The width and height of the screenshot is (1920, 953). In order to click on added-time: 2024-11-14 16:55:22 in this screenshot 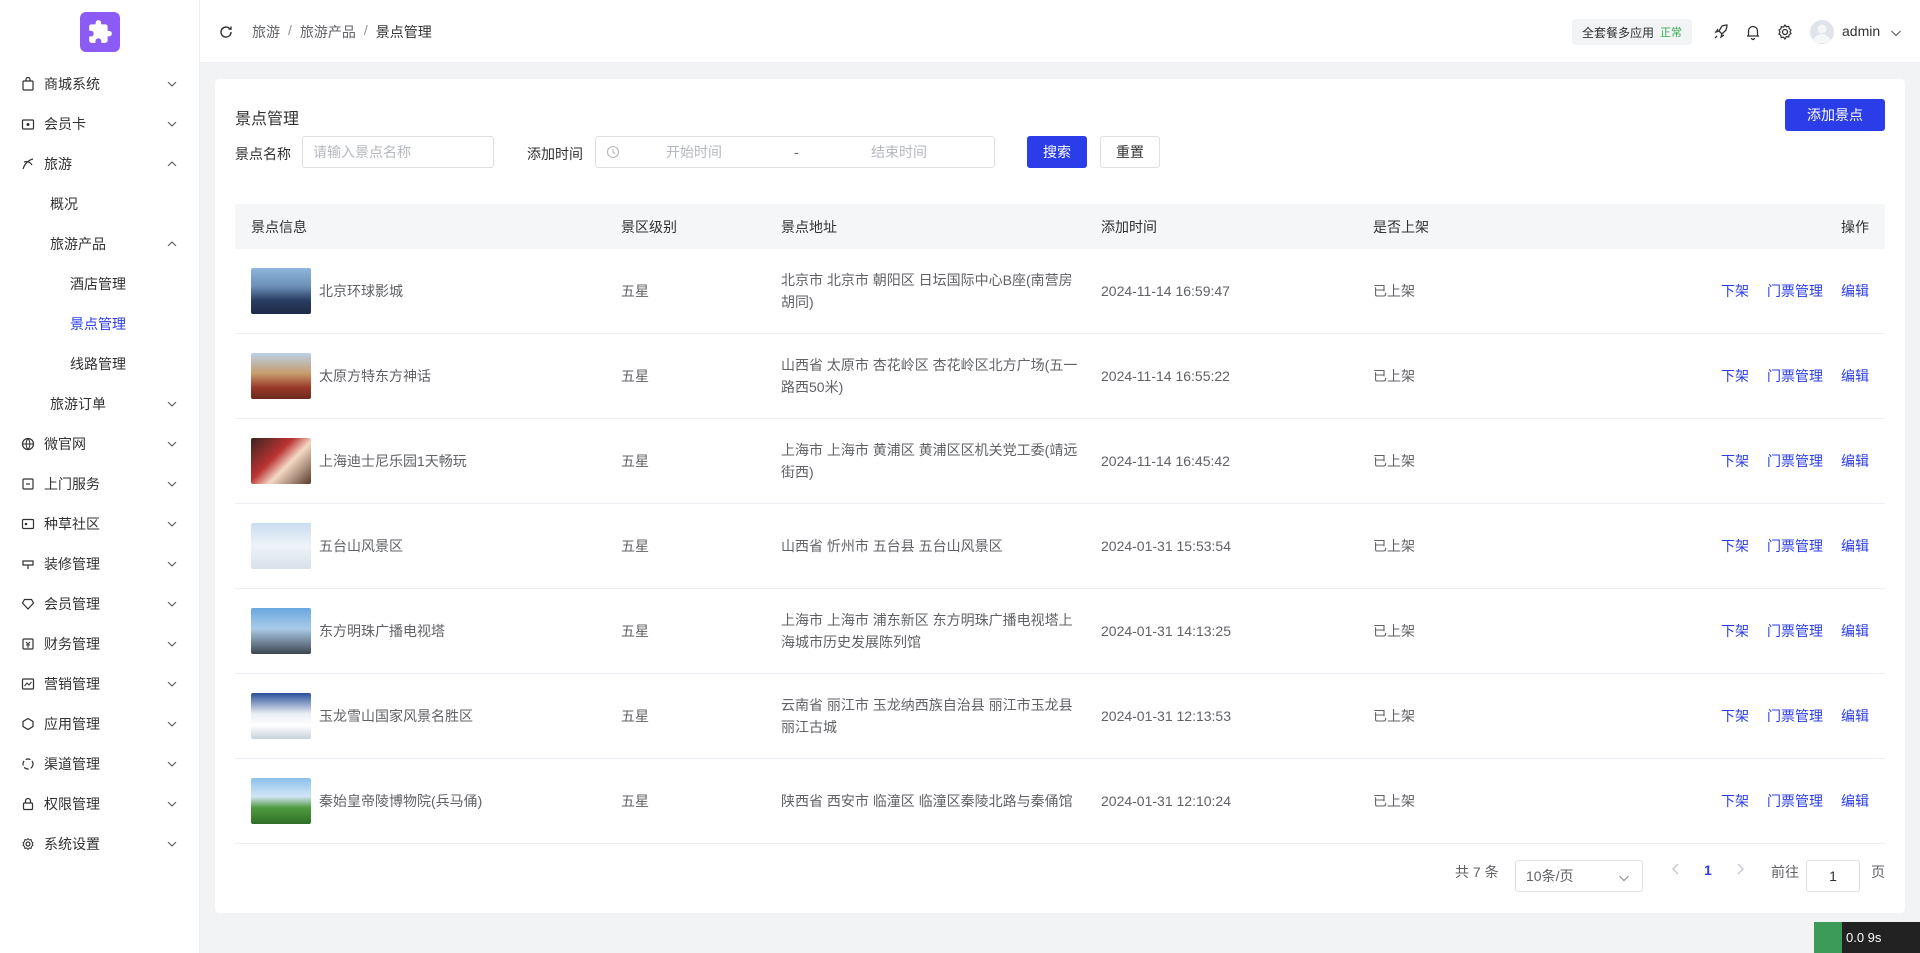, I will do `click(1165, 376)`.